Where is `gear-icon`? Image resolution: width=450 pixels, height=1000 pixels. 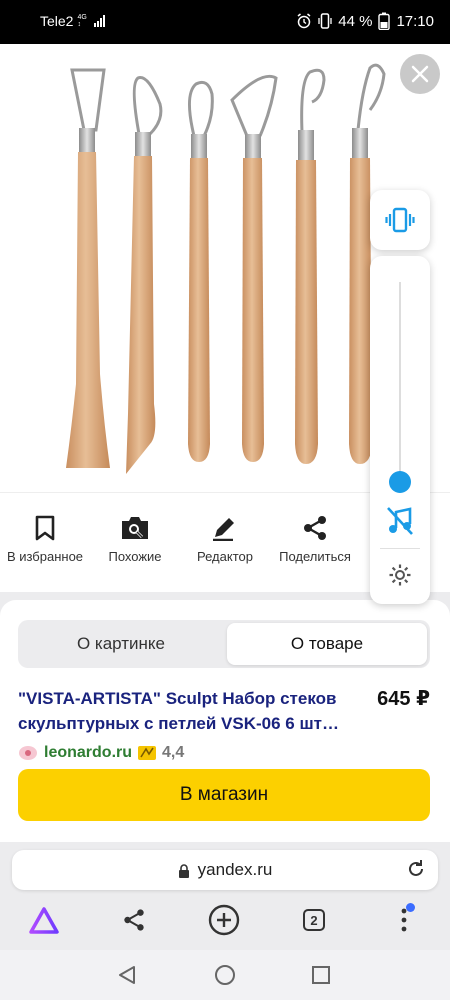 gear-icon is located at coordinates (400, 575).